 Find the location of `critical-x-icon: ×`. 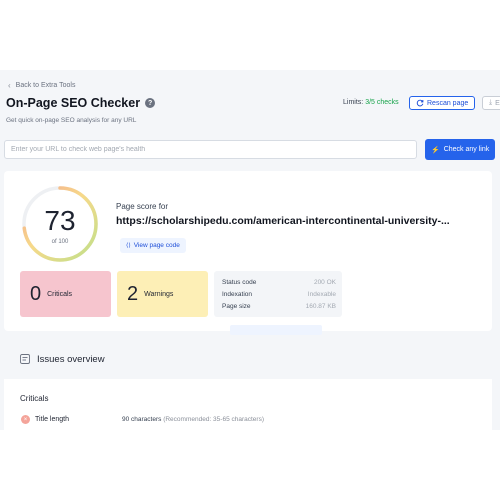

critical-x-icon: × is located at coordinates (25, 419).